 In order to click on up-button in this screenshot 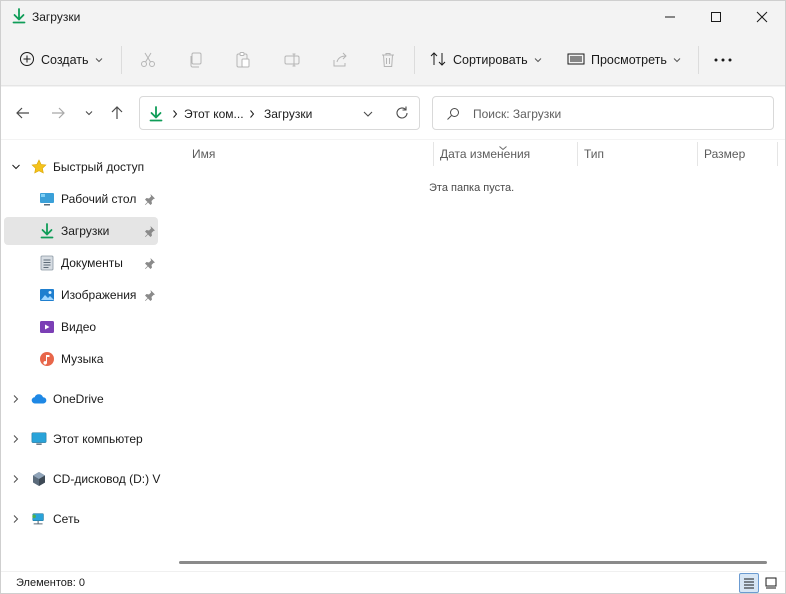, I will do `click(117, 113)`.